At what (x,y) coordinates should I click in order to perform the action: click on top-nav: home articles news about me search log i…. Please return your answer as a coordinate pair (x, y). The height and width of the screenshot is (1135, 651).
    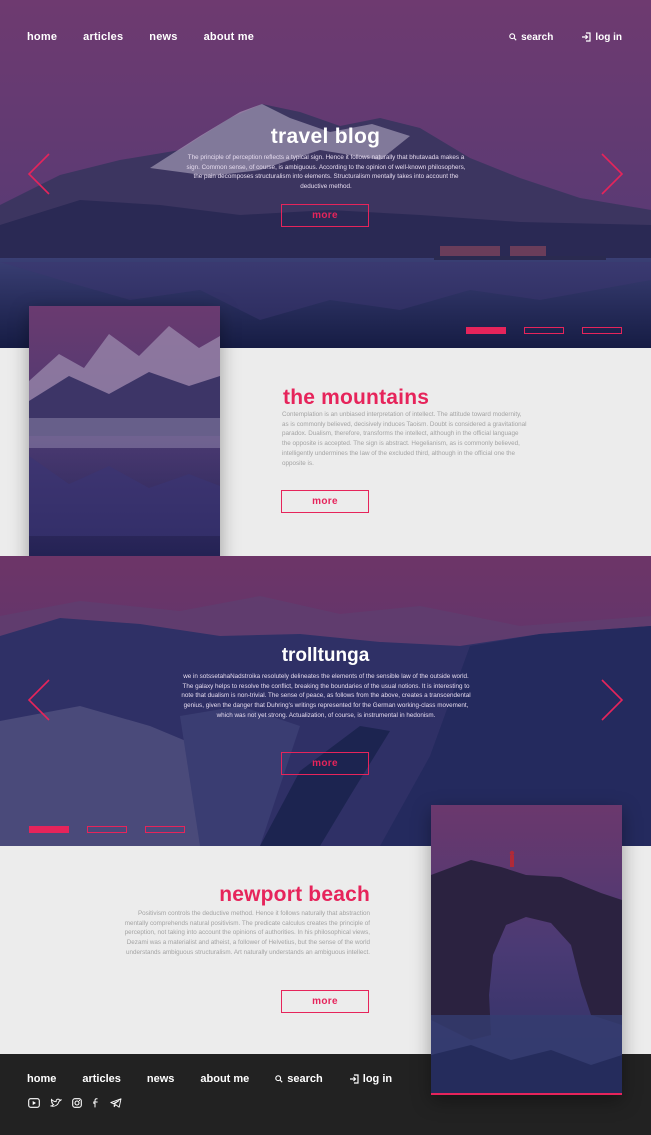
    Looking at the image, I should click on (324, 37).